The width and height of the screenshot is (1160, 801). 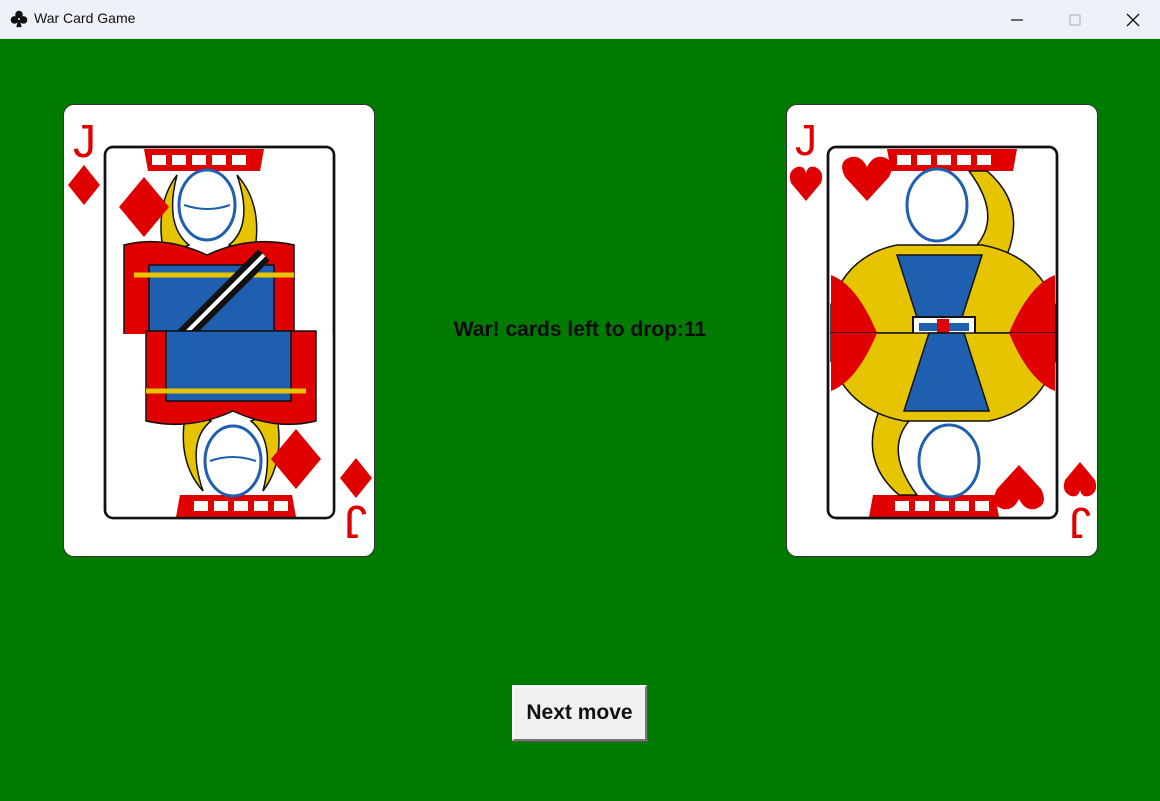 I want to click on close-button, so click(x=1132, y=19).